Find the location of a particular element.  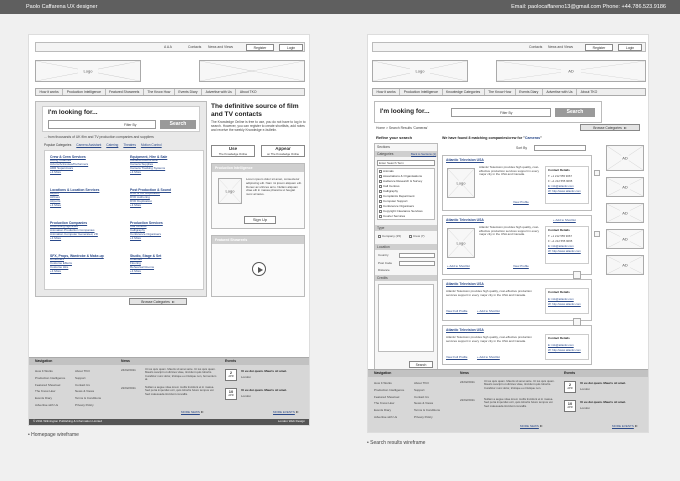

refine-search-button: Search is located at coordinates (421, 364).